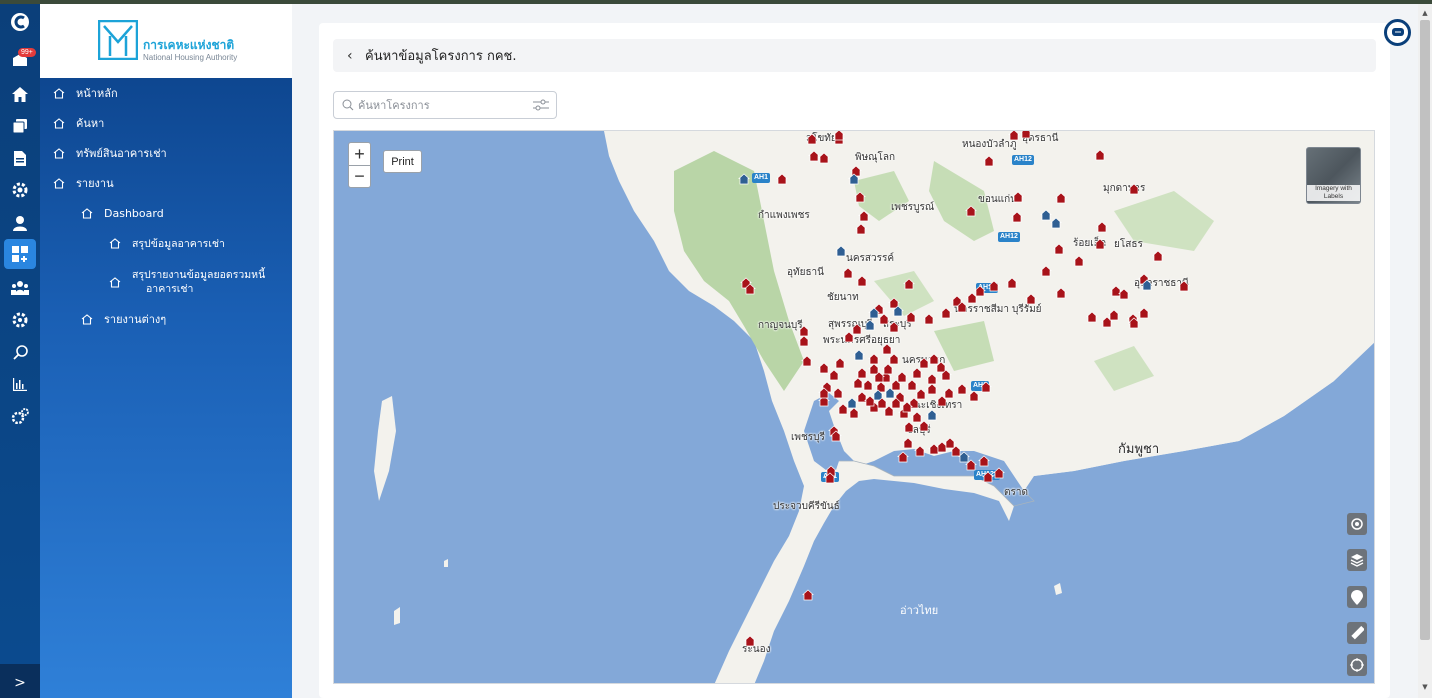 This screenshot has height=698, width=1432. I want to click on settings-gear-icon, so click(20, 190).